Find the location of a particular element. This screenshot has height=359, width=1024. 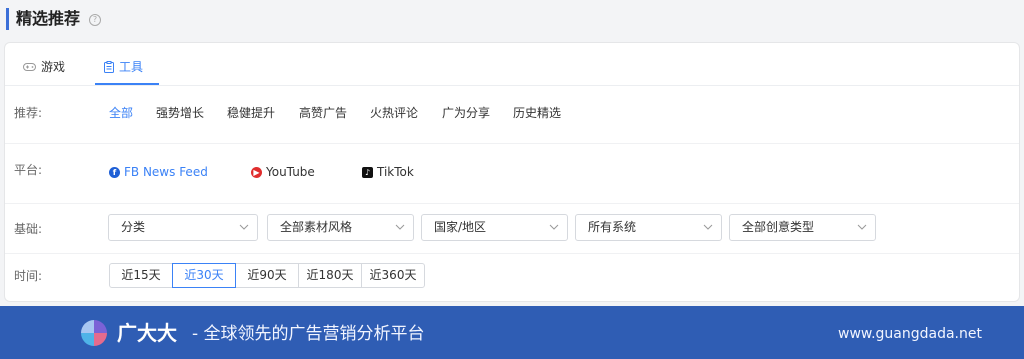

platform-youtube-label: YouTube is located at coordinates (290, 172).